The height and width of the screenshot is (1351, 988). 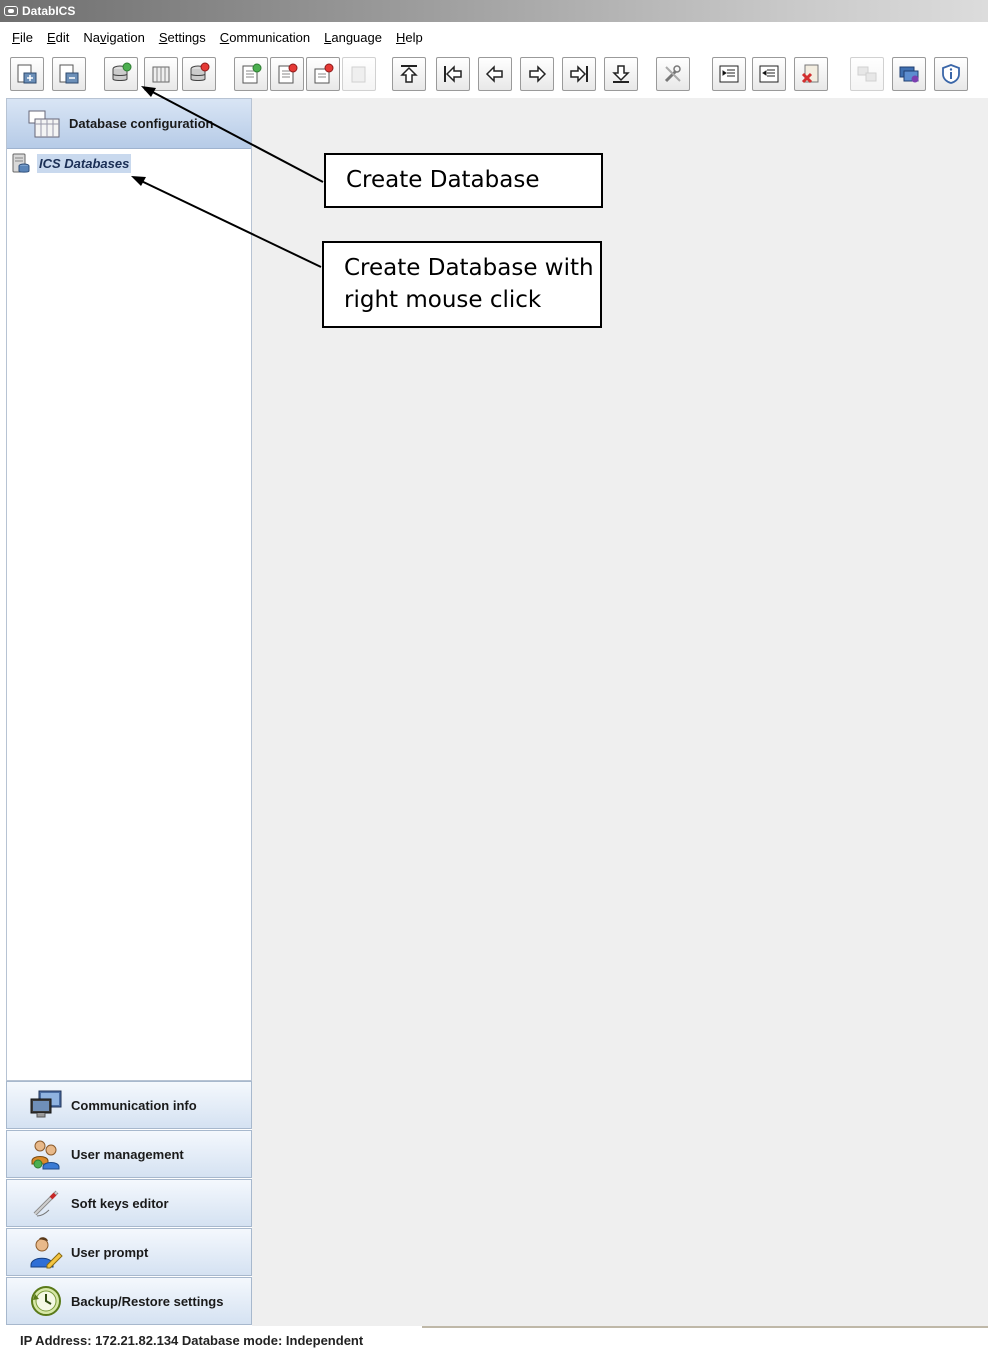 I want to click on delete-record-icon, so click(x=288, y=73).